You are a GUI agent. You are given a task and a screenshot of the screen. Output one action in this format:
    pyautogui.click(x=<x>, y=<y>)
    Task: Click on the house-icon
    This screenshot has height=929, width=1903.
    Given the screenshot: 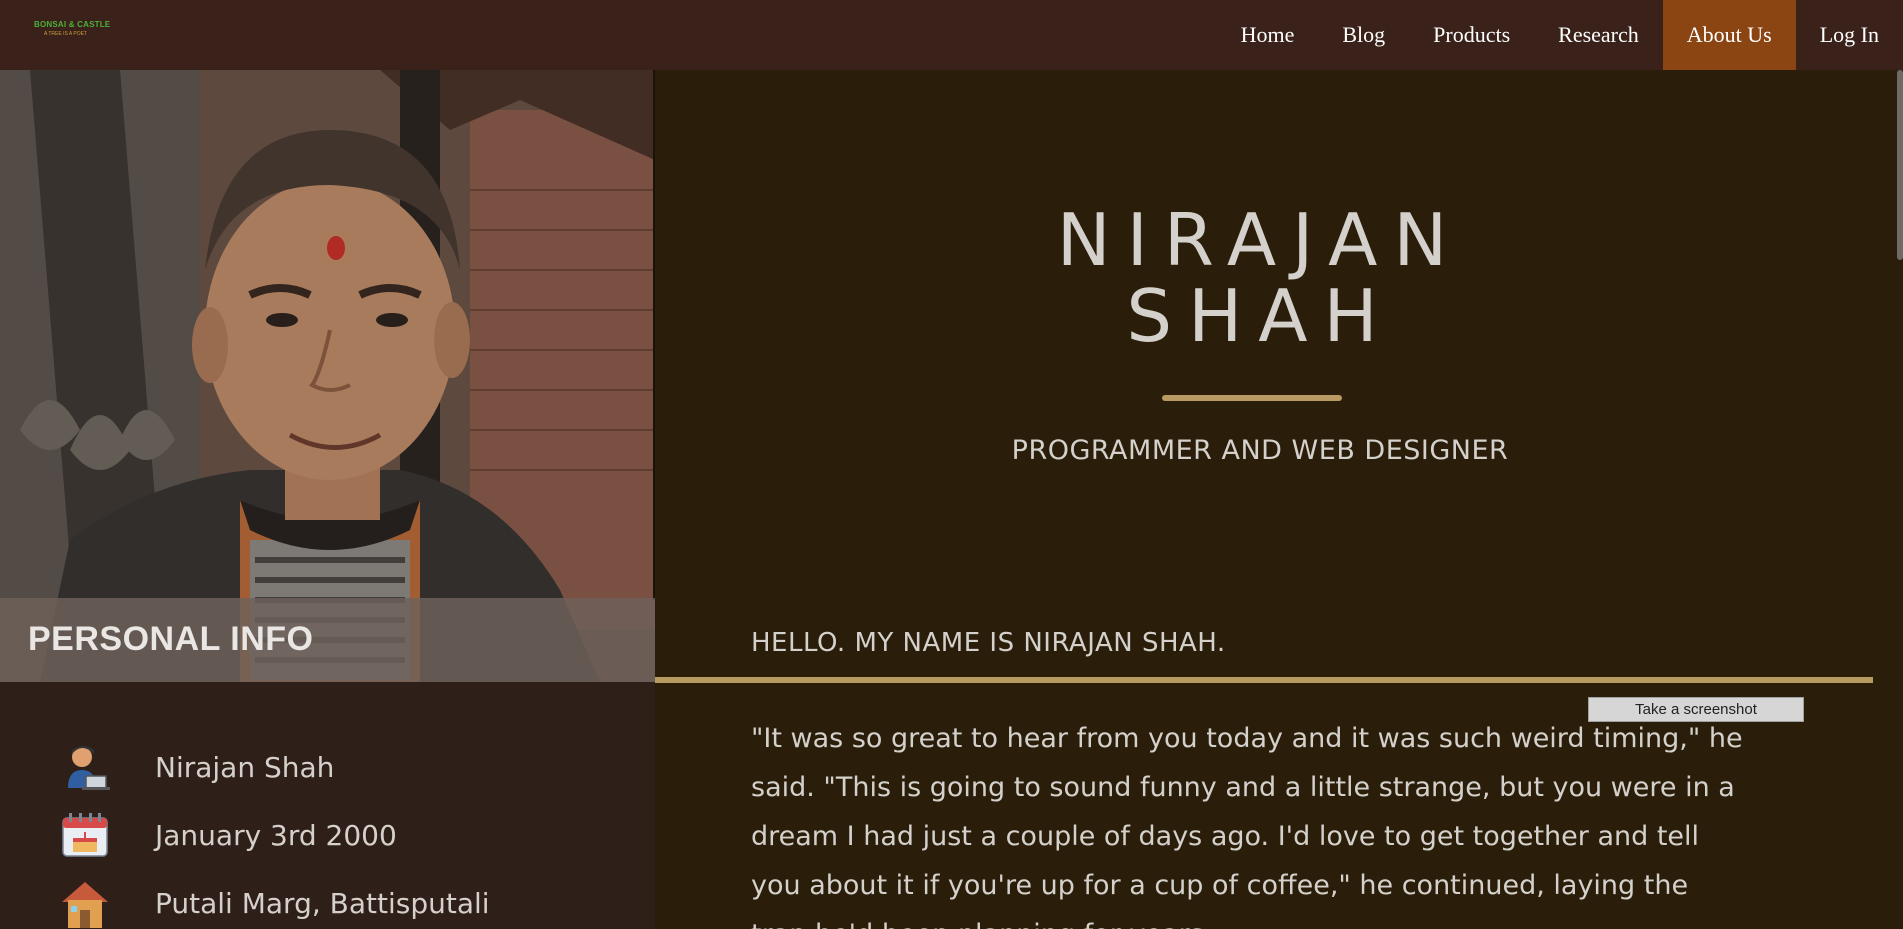 What is the action you would take?
    pyautogui.click(x=85, y=905)
    